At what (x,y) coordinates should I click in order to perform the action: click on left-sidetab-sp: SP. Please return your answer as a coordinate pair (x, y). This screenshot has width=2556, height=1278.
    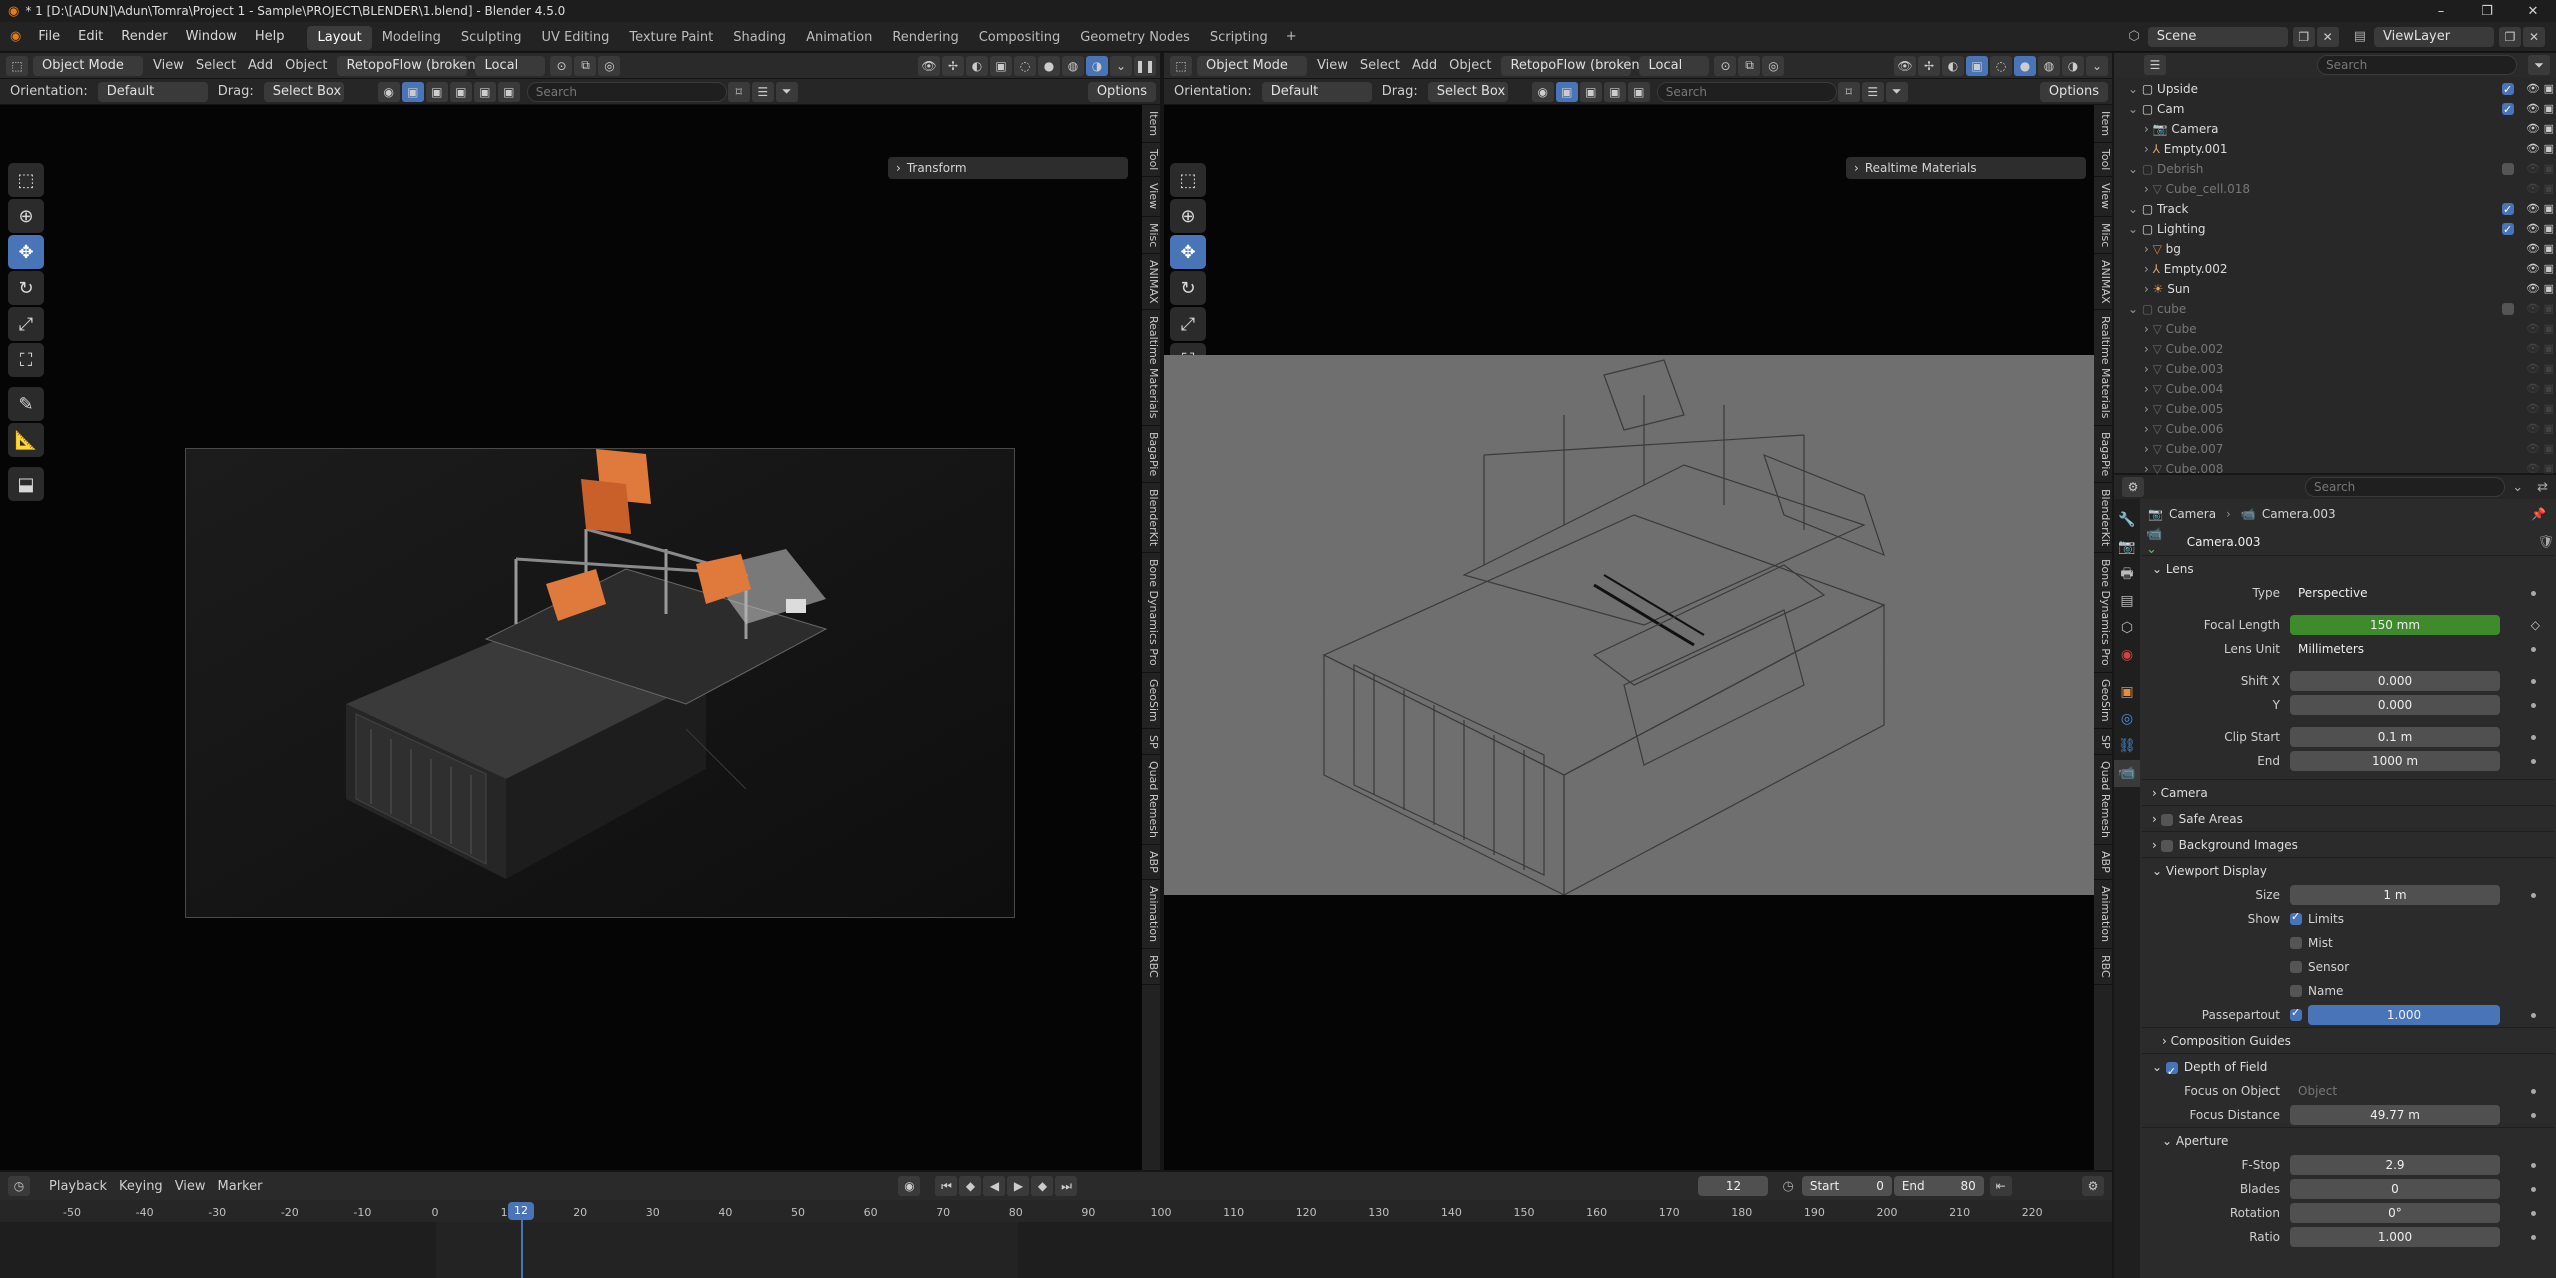
    Looking at the image, I should click on (1151, 742).